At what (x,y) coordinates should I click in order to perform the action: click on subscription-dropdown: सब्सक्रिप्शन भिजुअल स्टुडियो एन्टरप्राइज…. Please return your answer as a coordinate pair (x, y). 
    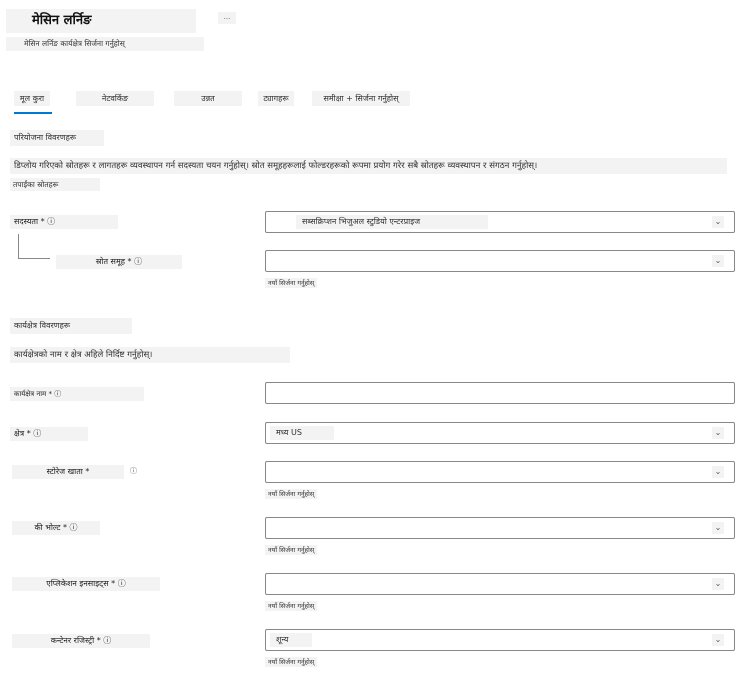
    Looking at the image, I should click on (500, 222).